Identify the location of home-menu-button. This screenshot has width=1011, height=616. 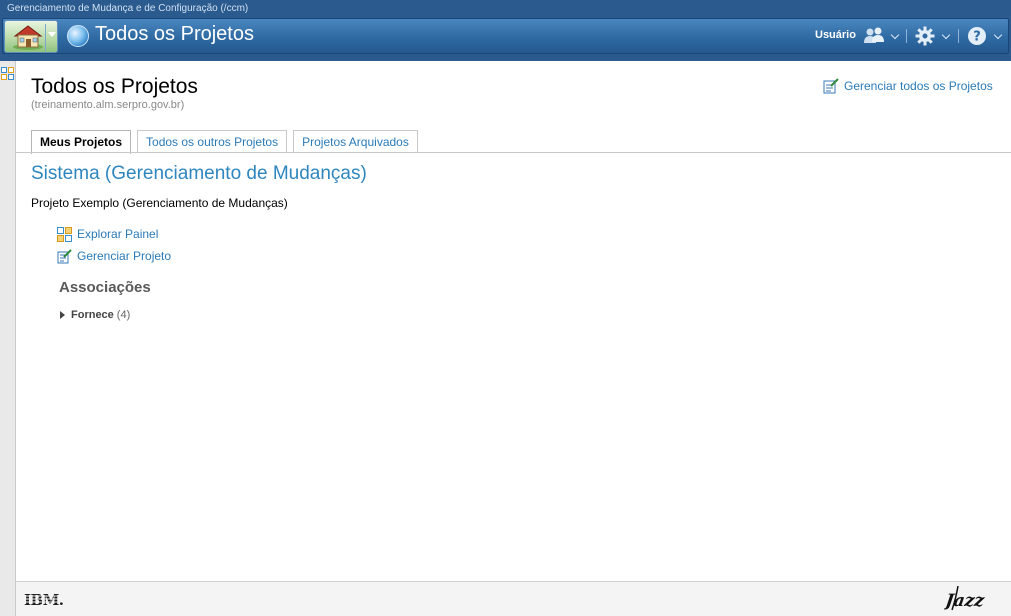
(31, 36).